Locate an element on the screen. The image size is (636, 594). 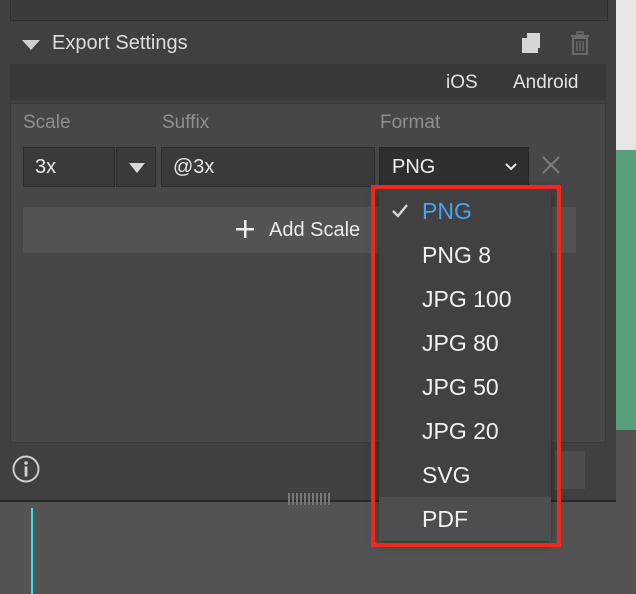
format-column-label: Format is located at coordinates (410, 122).